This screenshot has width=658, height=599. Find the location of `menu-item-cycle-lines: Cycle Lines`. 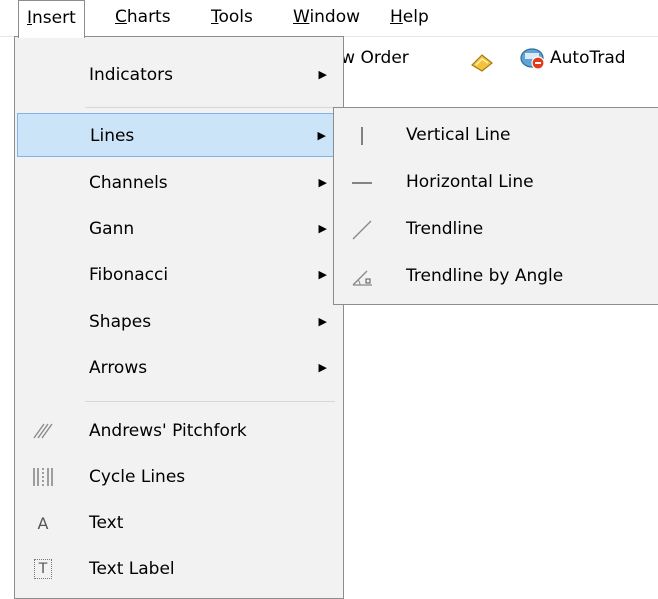

menu-item-cycle-lines: Cycle Lines is located at coordinates (179, 477).